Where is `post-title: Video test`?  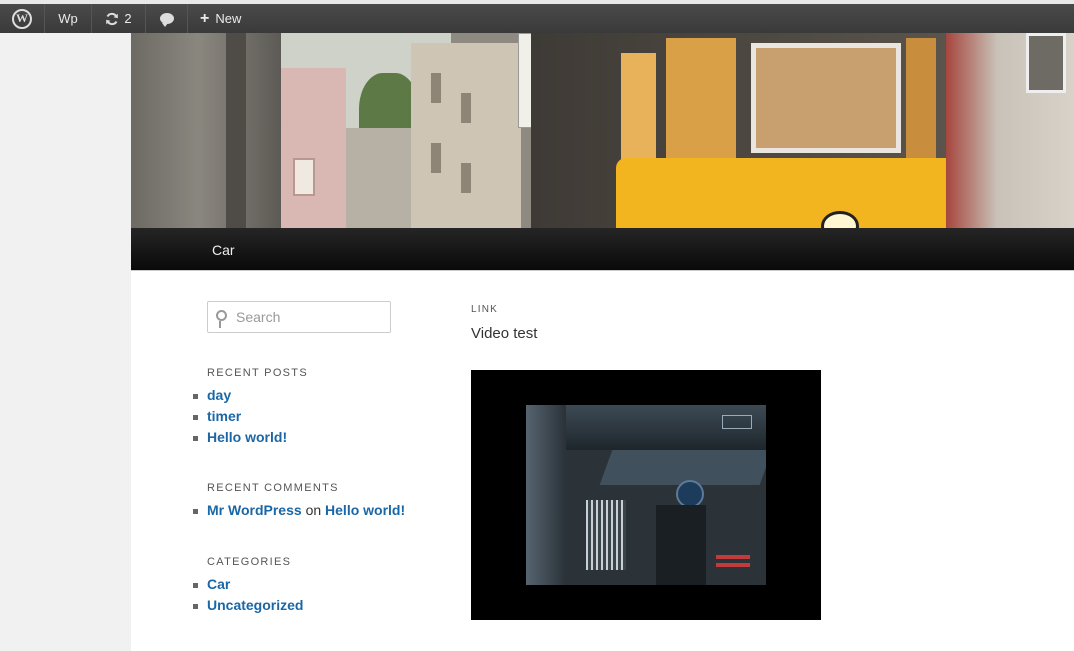 post-title: Video test is located at coordinates (504, 333).